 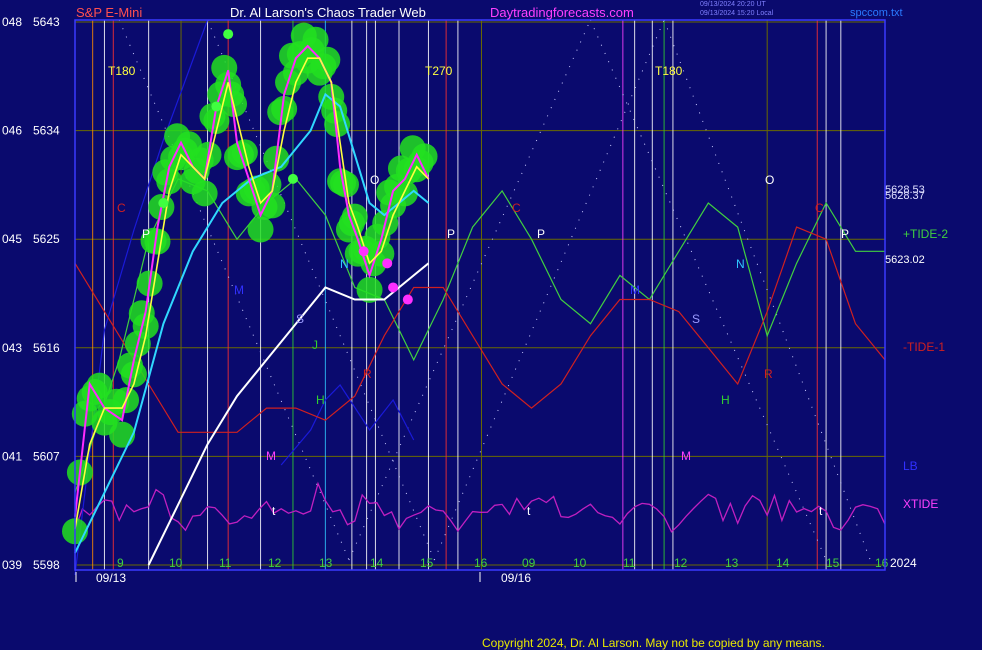 What do you see at coordinates (46, 348) in the screenshot?
I see `y-tick-price: 5616` at bounding box center [46, 348].